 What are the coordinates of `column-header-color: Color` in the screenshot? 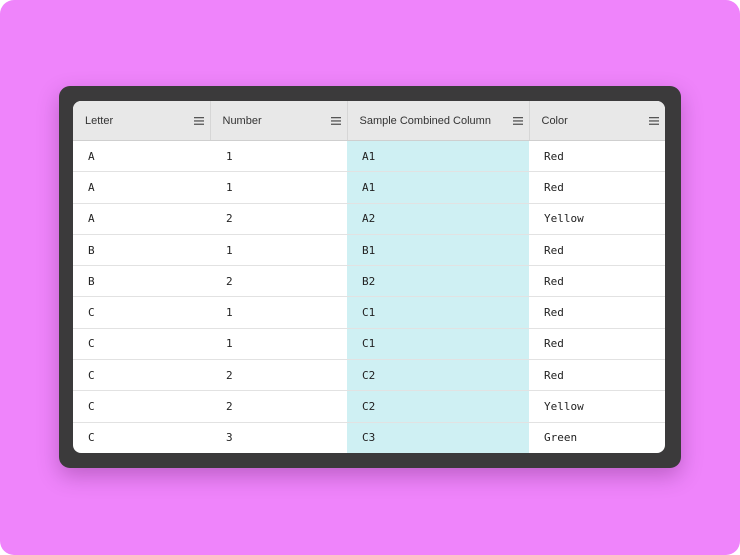 It's located at (597, 121).